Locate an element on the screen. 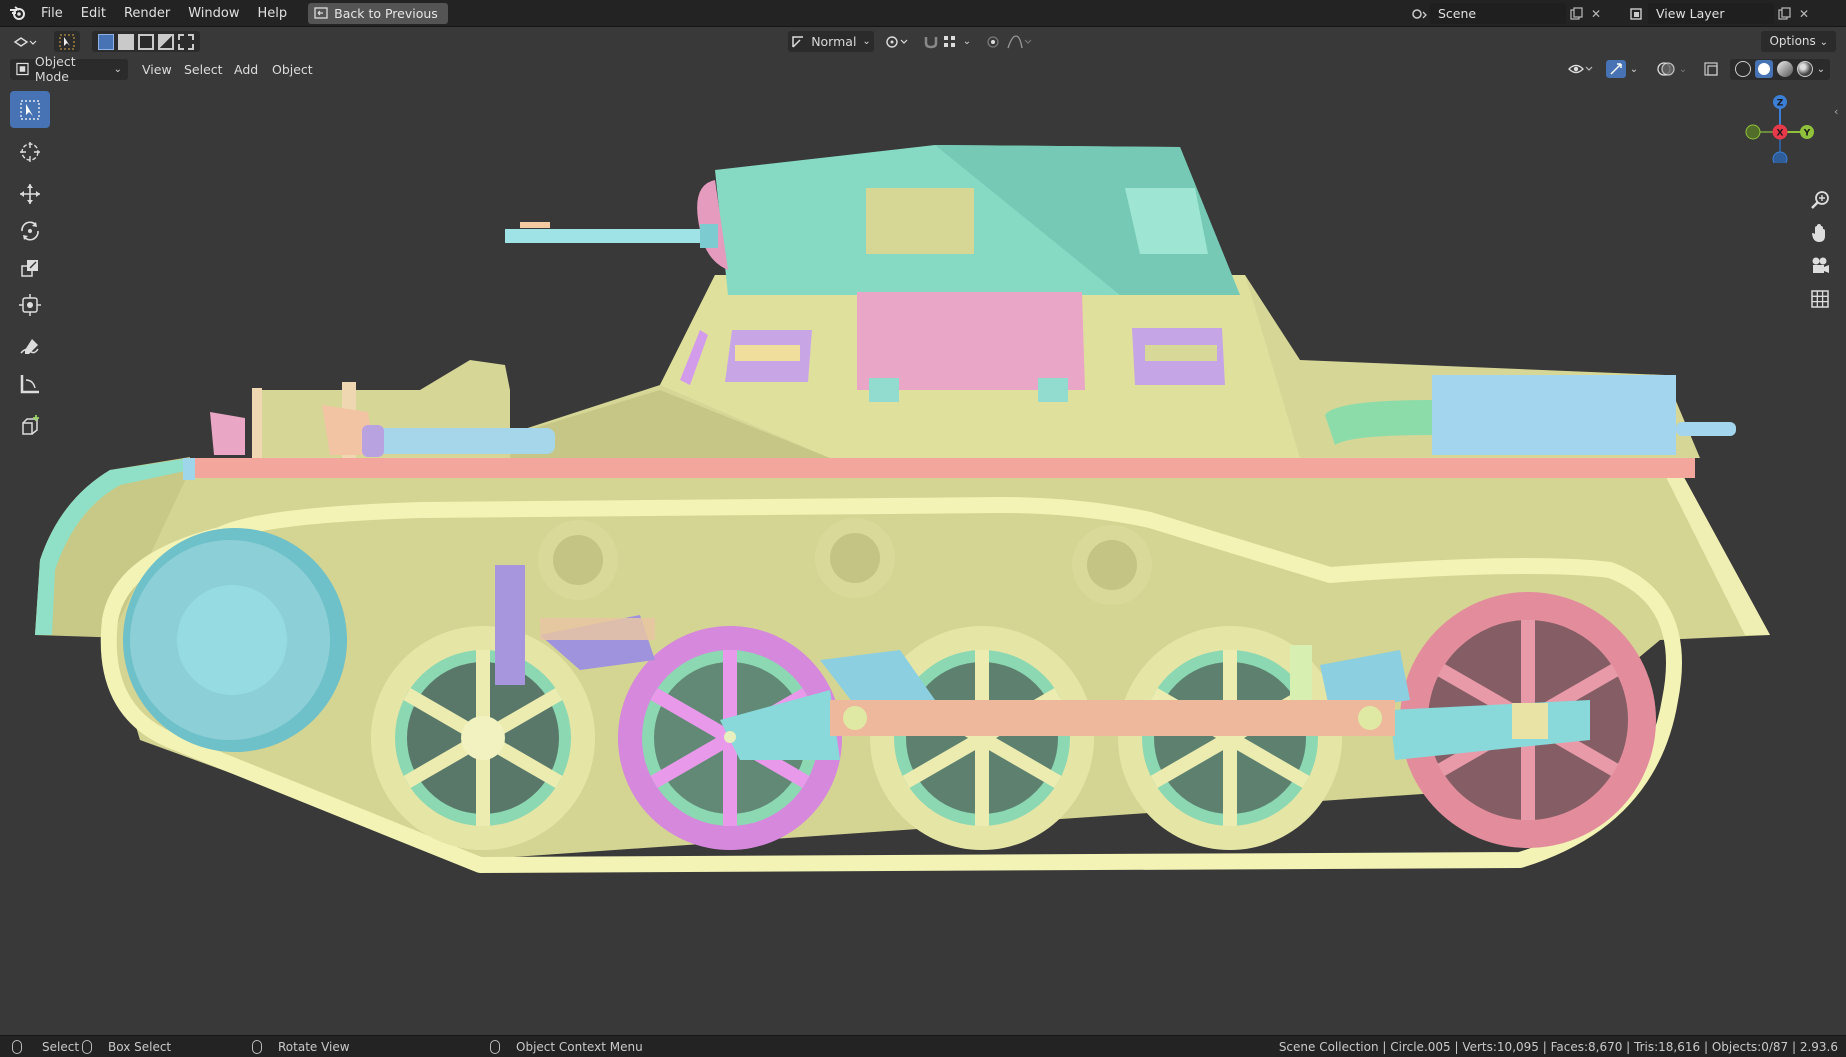  scene-close-icon: ✕ is located at coordinates (1596, 13).